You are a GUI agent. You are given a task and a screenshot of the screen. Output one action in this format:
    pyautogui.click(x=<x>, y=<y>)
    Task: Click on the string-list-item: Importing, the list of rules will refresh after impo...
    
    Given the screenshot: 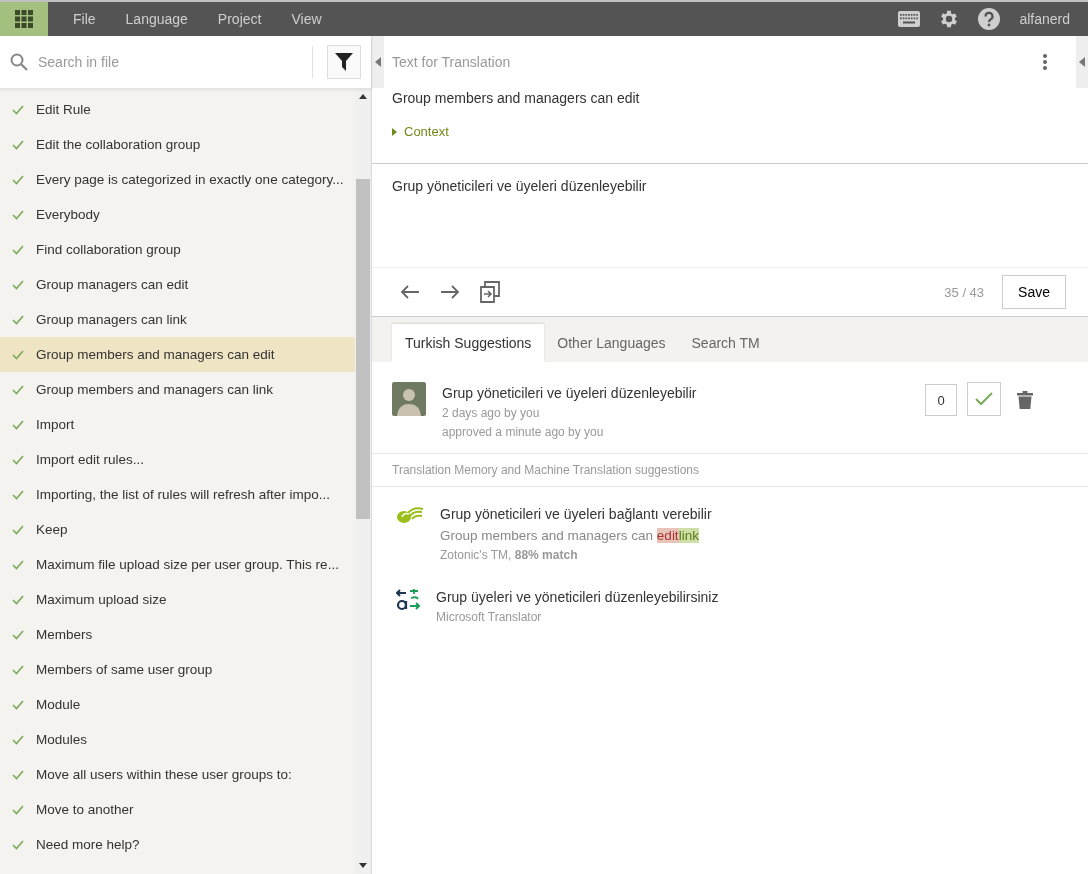 What is the action you would take?
    pyautogui.click(x=177, y=494)
    